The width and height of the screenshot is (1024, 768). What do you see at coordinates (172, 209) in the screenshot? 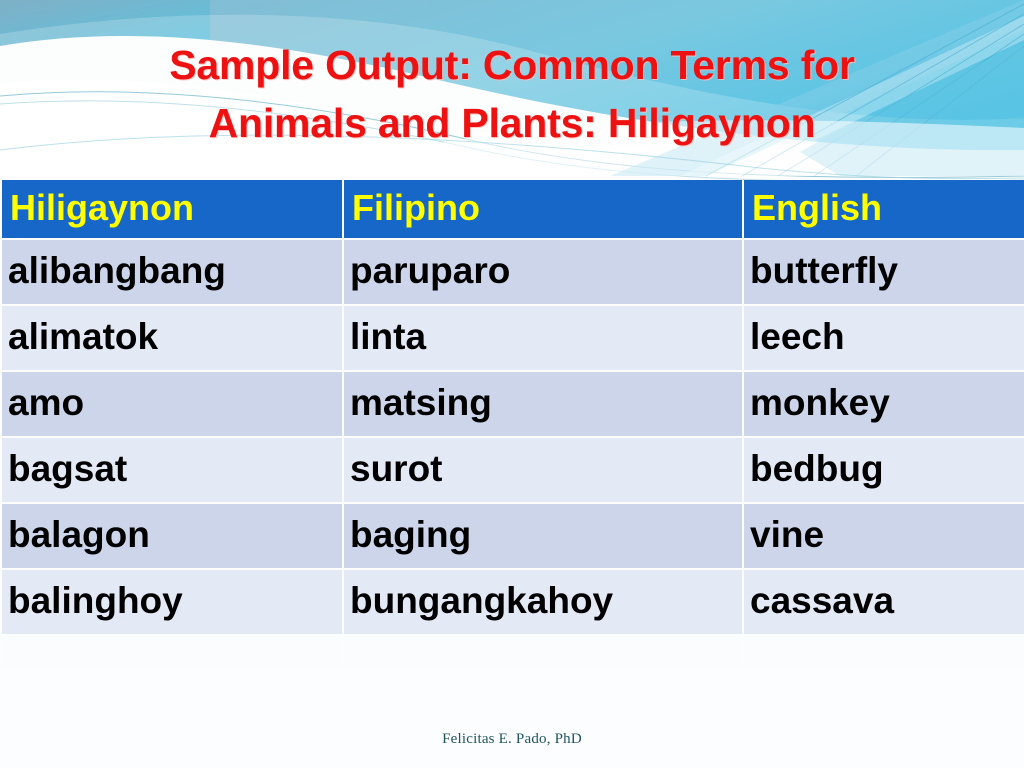
I see `column-header-hiligaynon: Hiligaynon` at bounding box center [172, 209].